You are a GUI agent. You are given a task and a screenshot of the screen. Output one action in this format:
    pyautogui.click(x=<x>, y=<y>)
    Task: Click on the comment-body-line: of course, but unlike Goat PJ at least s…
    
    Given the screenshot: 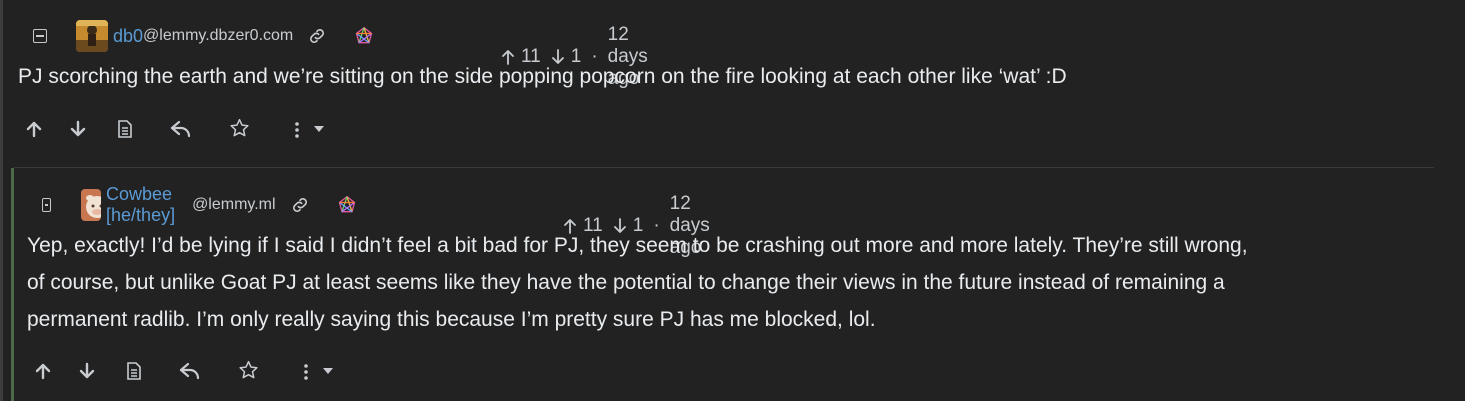 What is the action you would take?
    pyautogui.click(x=626, y=282)
    